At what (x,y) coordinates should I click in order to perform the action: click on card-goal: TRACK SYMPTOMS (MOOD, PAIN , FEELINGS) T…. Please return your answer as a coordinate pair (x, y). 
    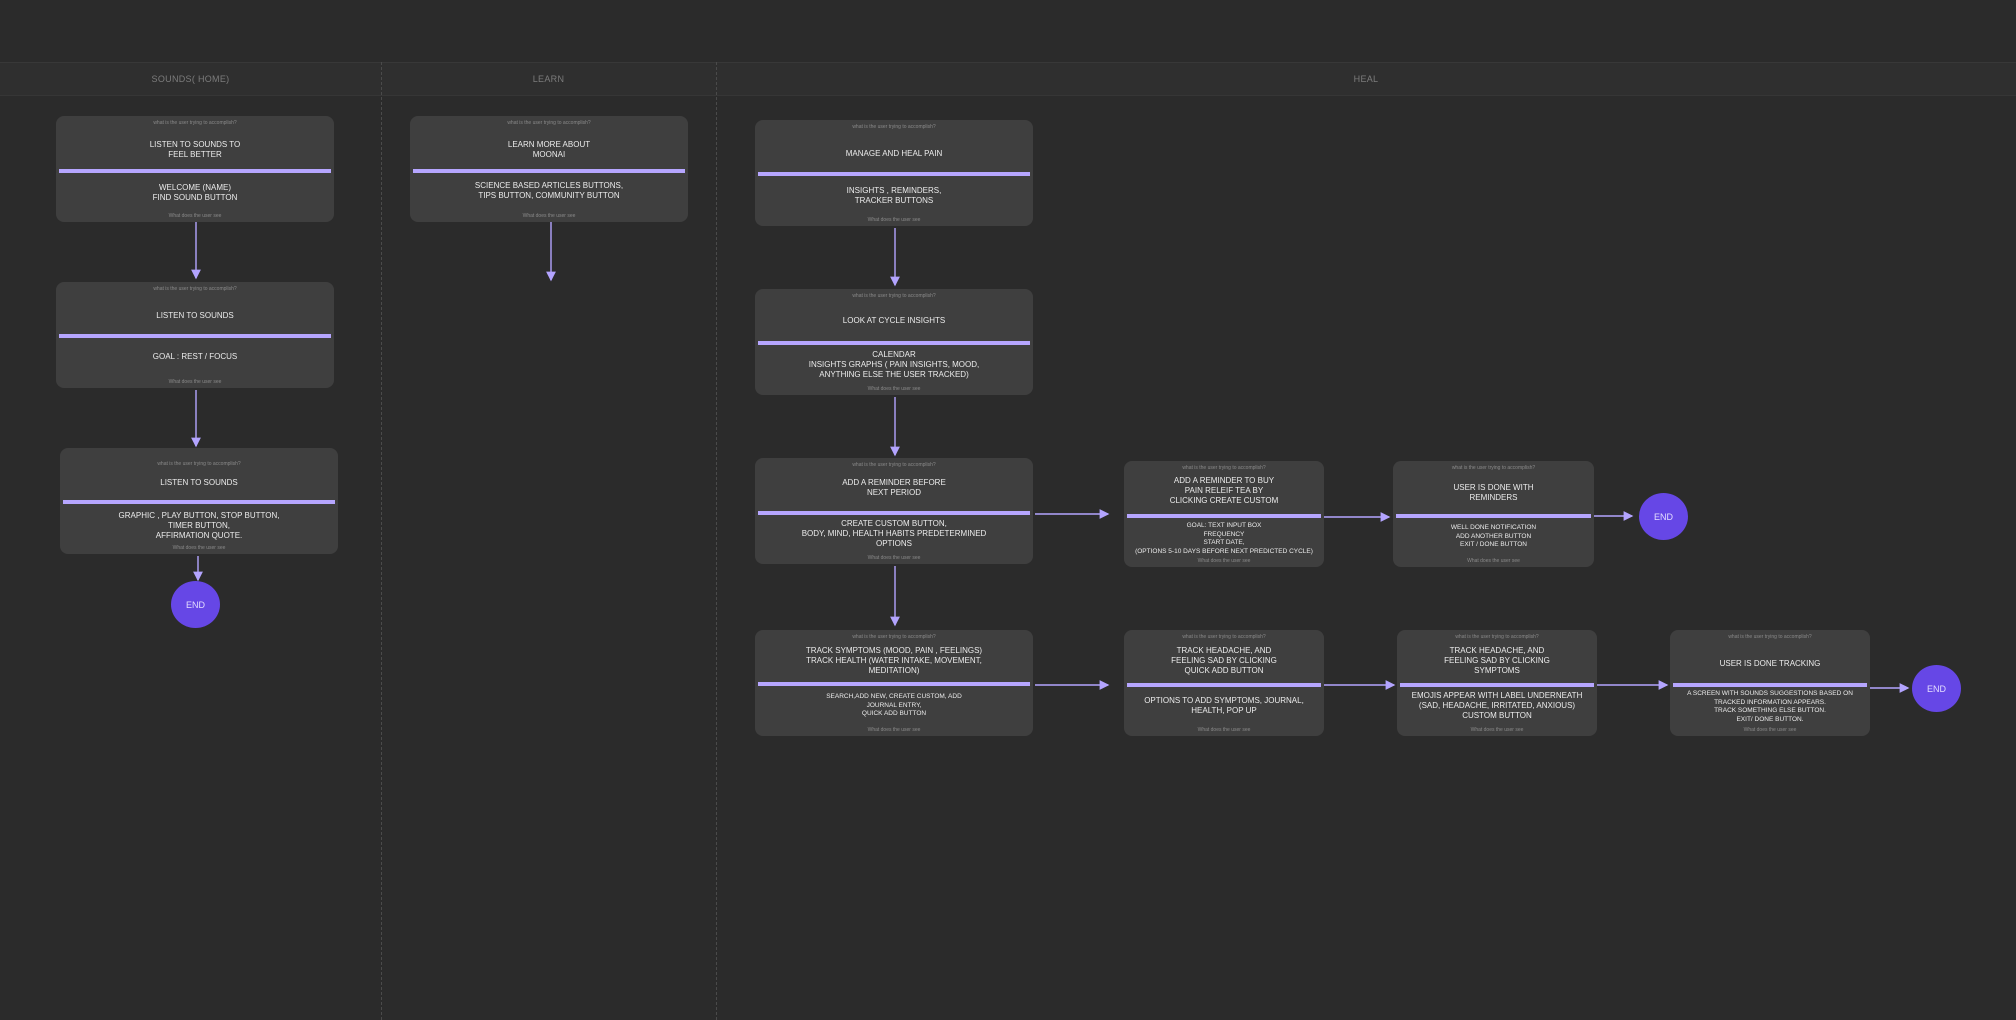
    Looking at the image, I should click on (894, 660).